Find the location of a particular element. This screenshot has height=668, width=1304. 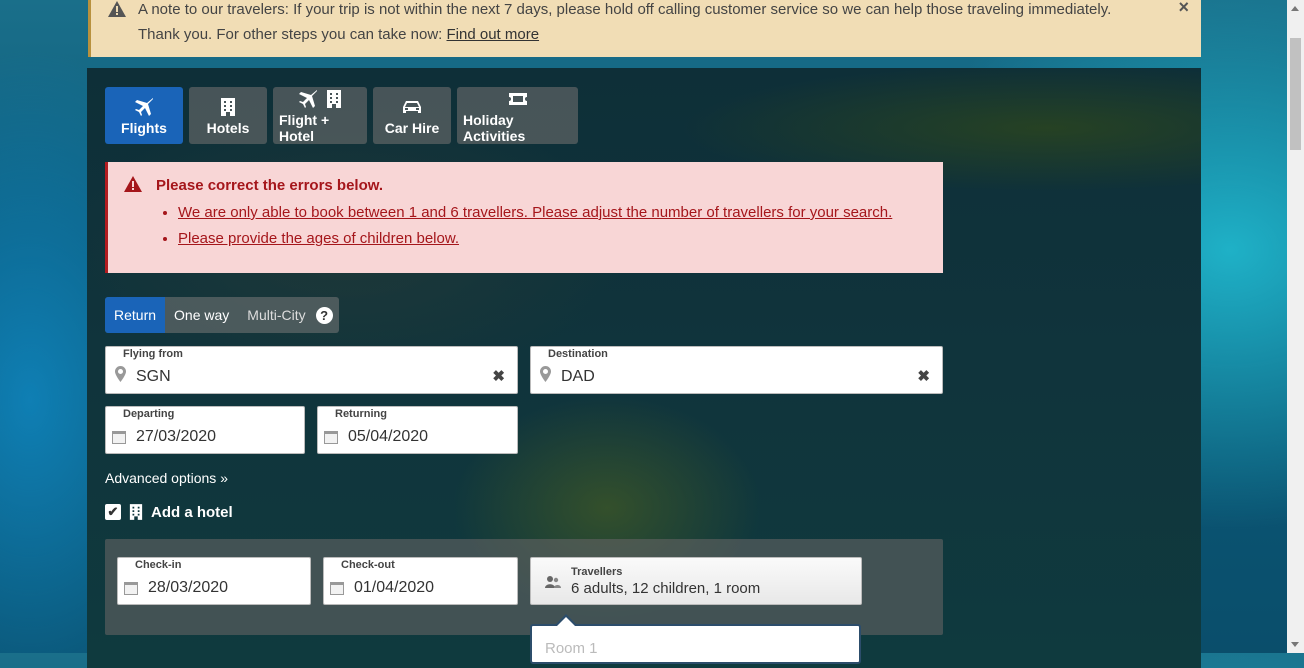

car-icon is located at coordinates (412, 106).